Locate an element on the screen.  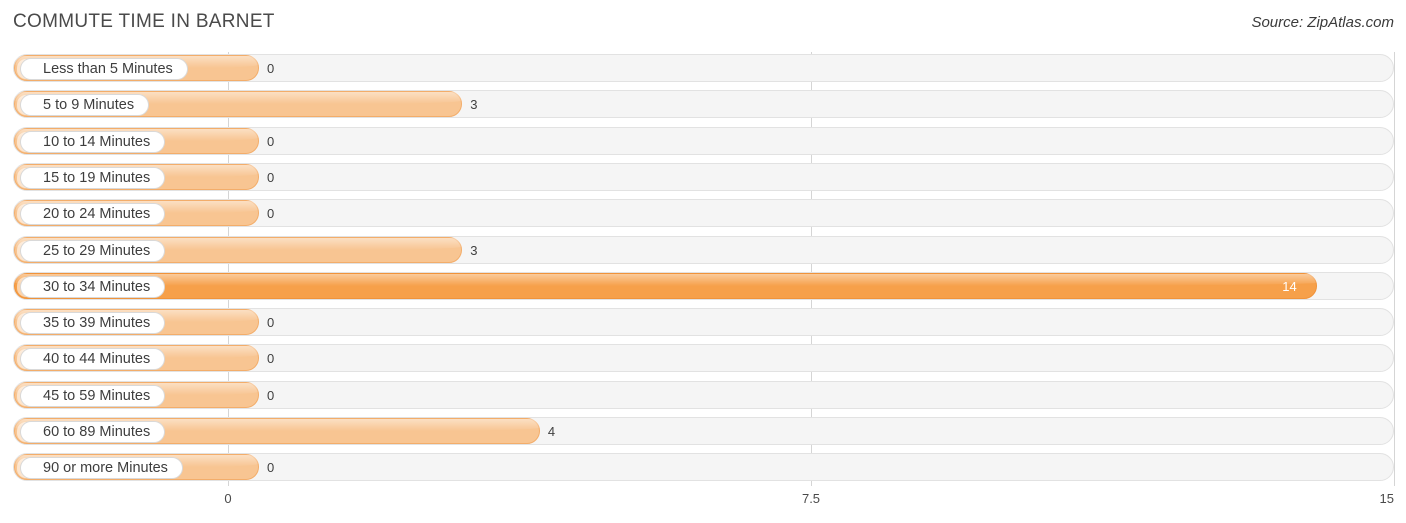
chart-row: 30 to 34 Minutes 14 is located at coordinates (703, 285).